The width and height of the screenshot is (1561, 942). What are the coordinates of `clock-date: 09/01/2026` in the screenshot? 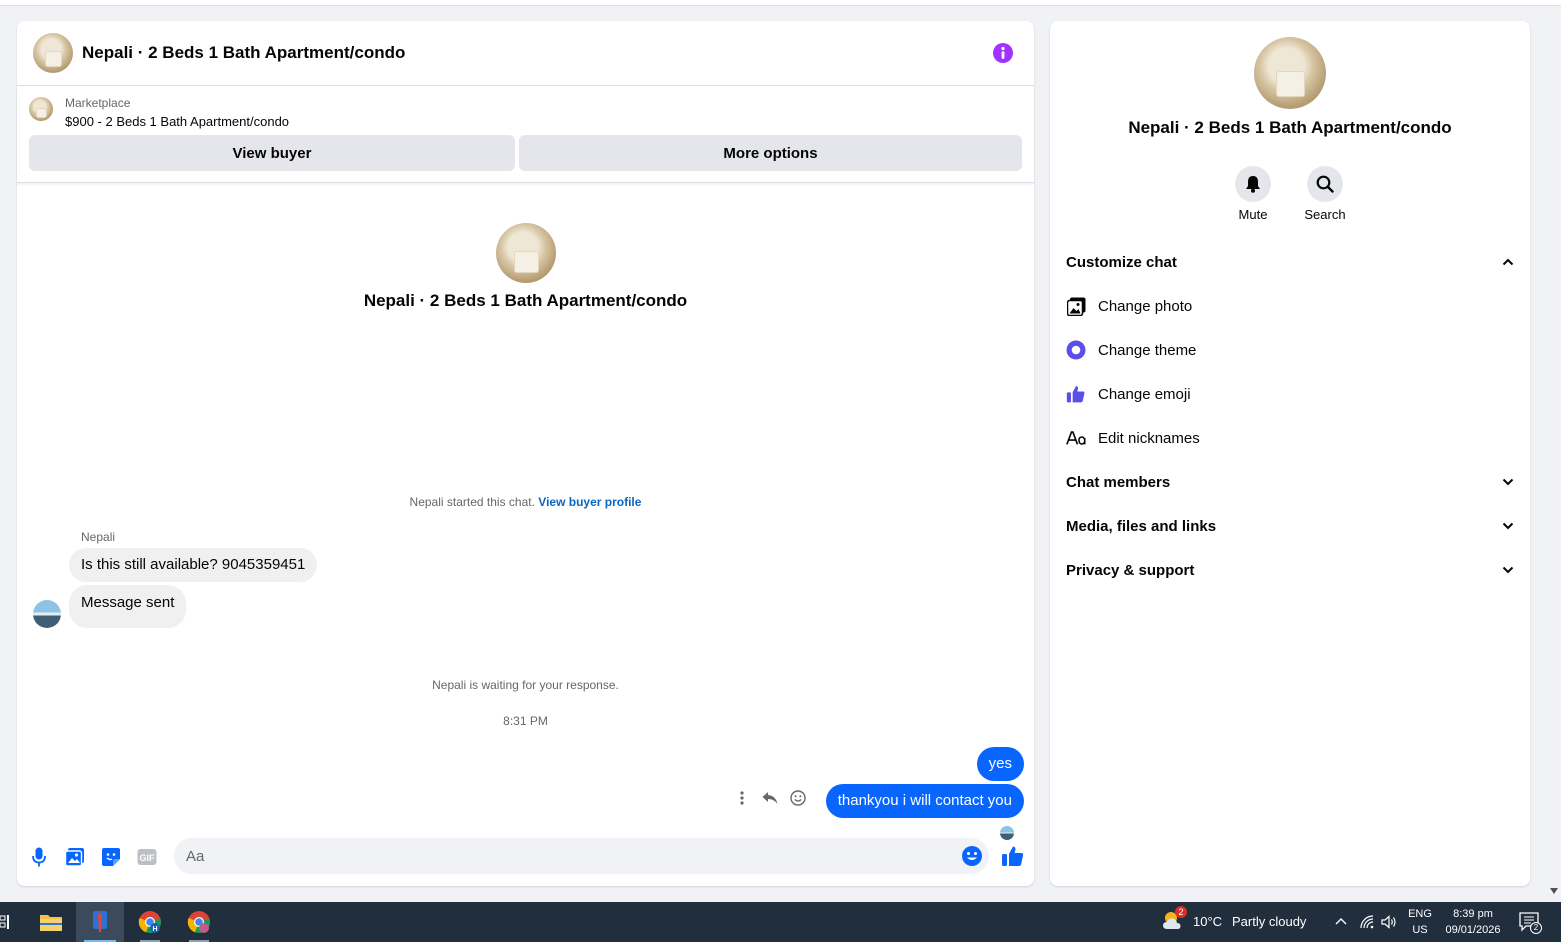 It's located at (1473, 930).